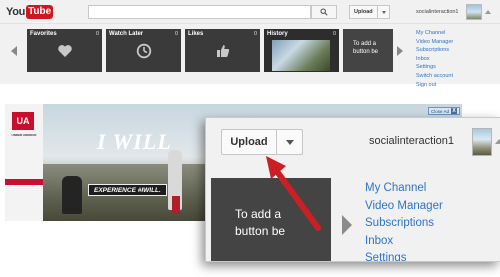 The height and width of the screenshot is (277, 500). I want to click on avatar, so click(474, 12).